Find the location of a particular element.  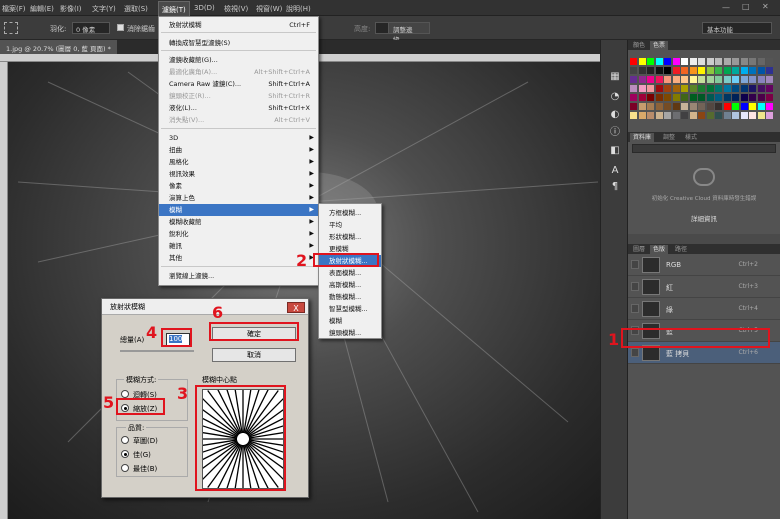

navigator-icon: ◔ is located at coordinates (615, 97).